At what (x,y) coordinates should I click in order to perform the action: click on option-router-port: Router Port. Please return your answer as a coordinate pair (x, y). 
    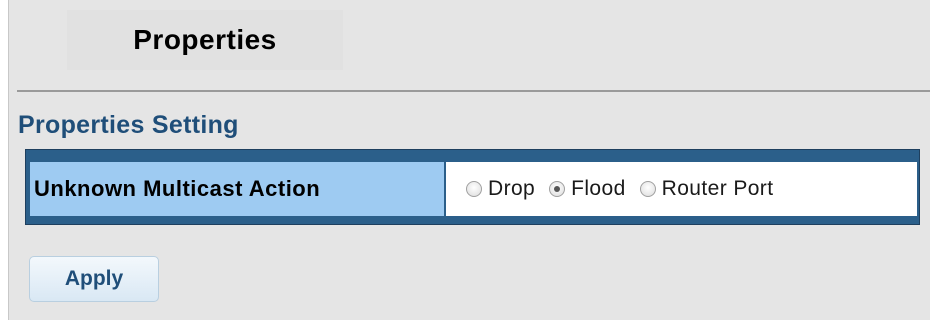
    Looking at the image, I should click on (706, 189).